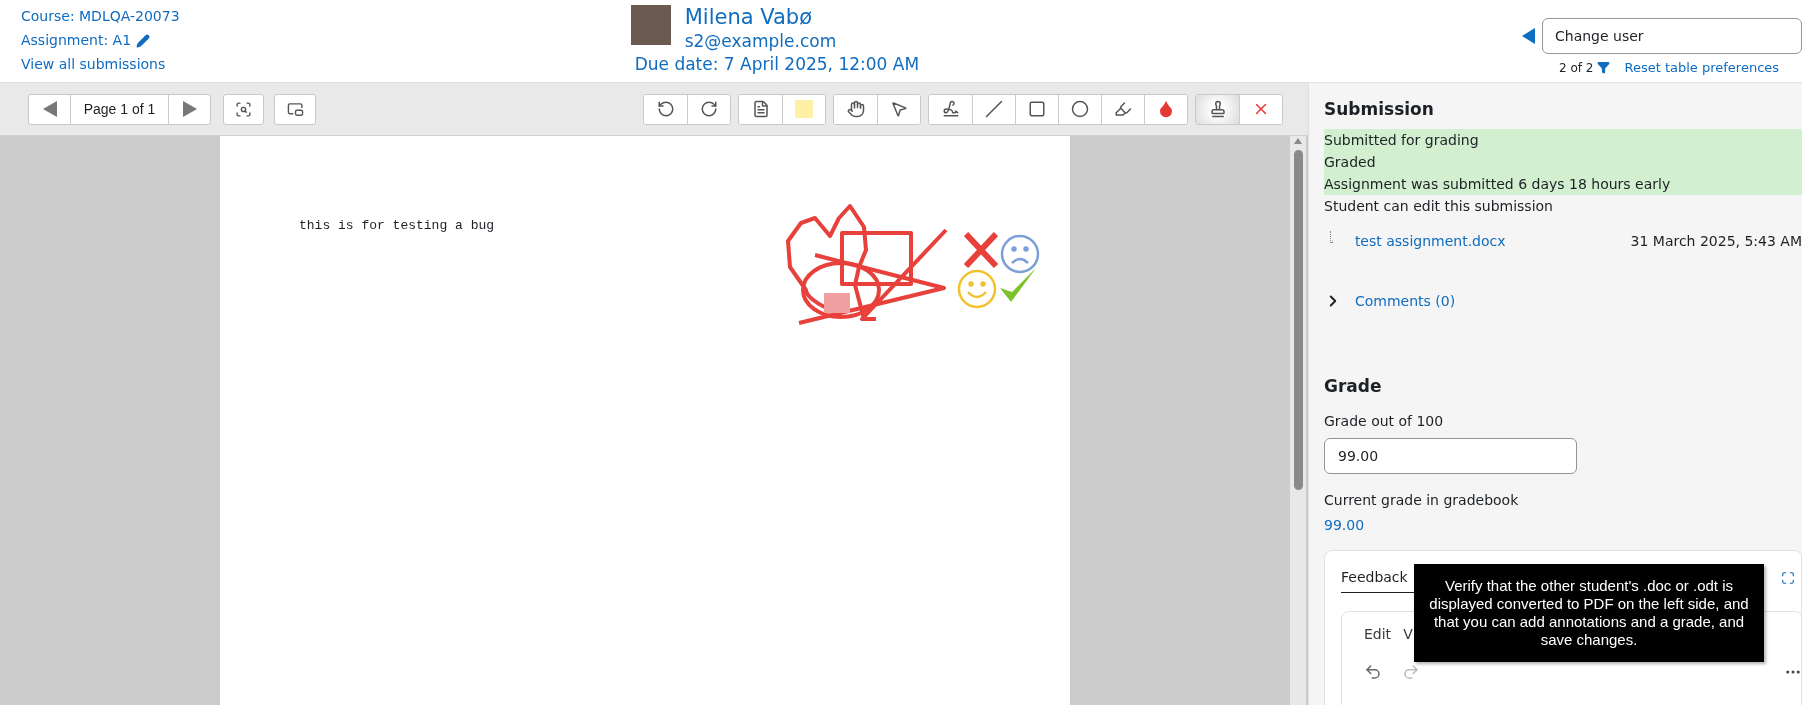 The width and height of the screenshot is (1802, 705). I want to click on rotate-right-icon, so click(709, 109).